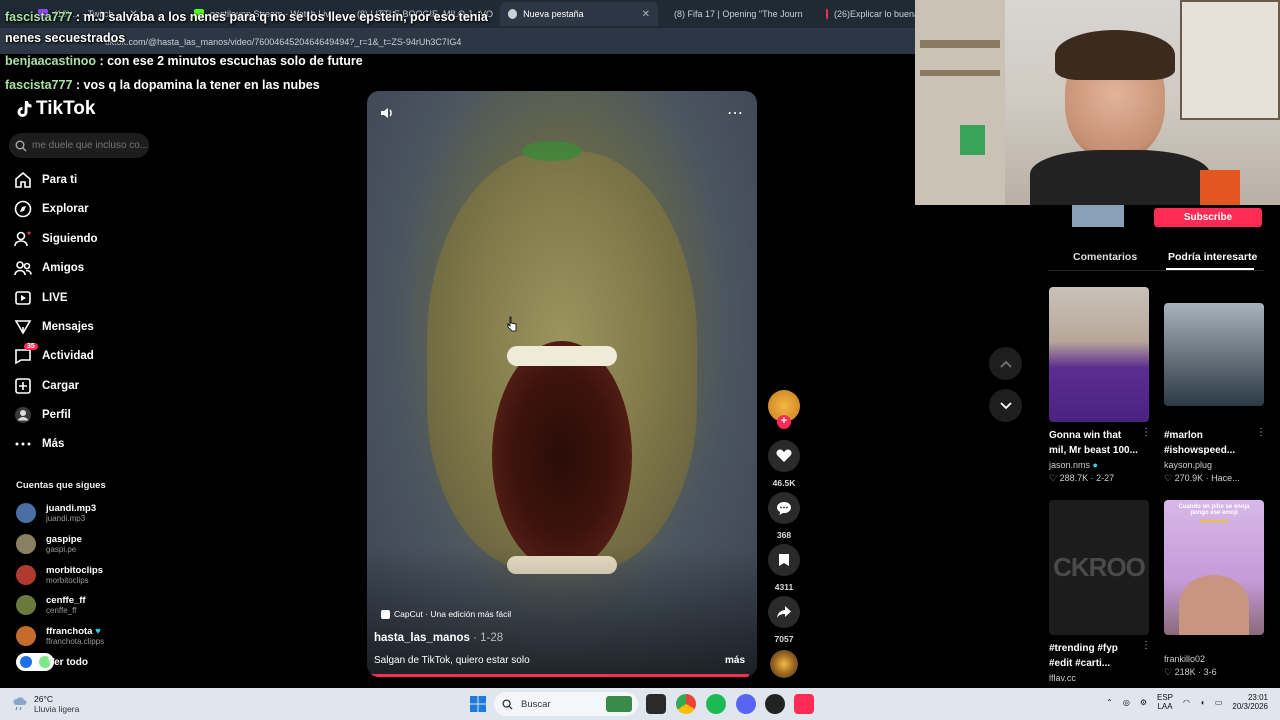  I want to click on video-caption: Salgan de TikTok, quiero estar solo, so click(452, 660).